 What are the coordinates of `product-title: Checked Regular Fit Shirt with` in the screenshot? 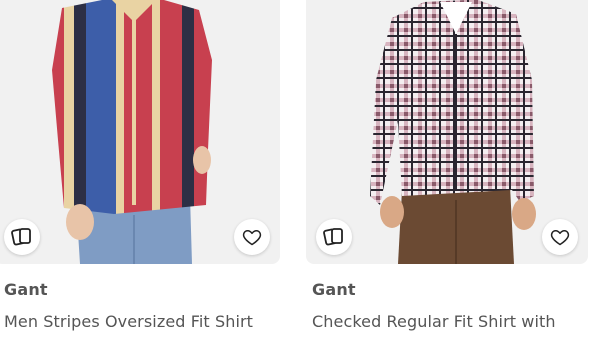 It's located at (434, 321).